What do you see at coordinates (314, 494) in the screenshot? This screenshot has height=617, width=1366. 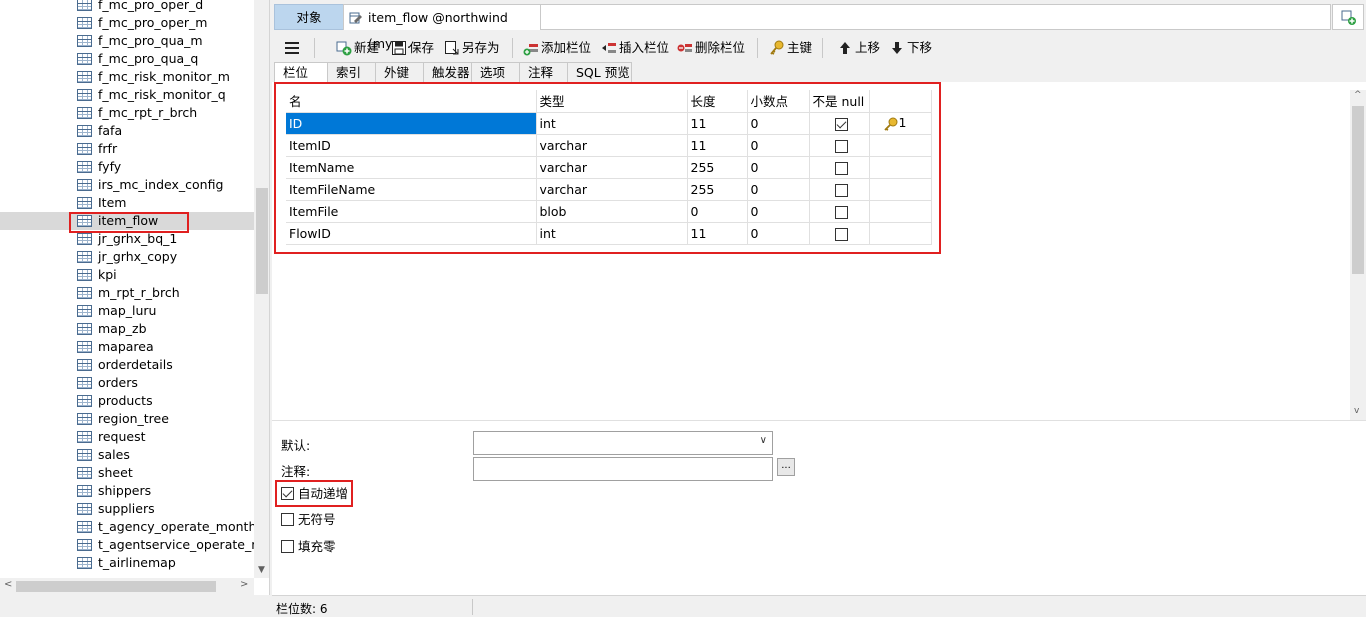 I see `auto-increment-checkbox: 自动递增` at bounding box center [314, 494].